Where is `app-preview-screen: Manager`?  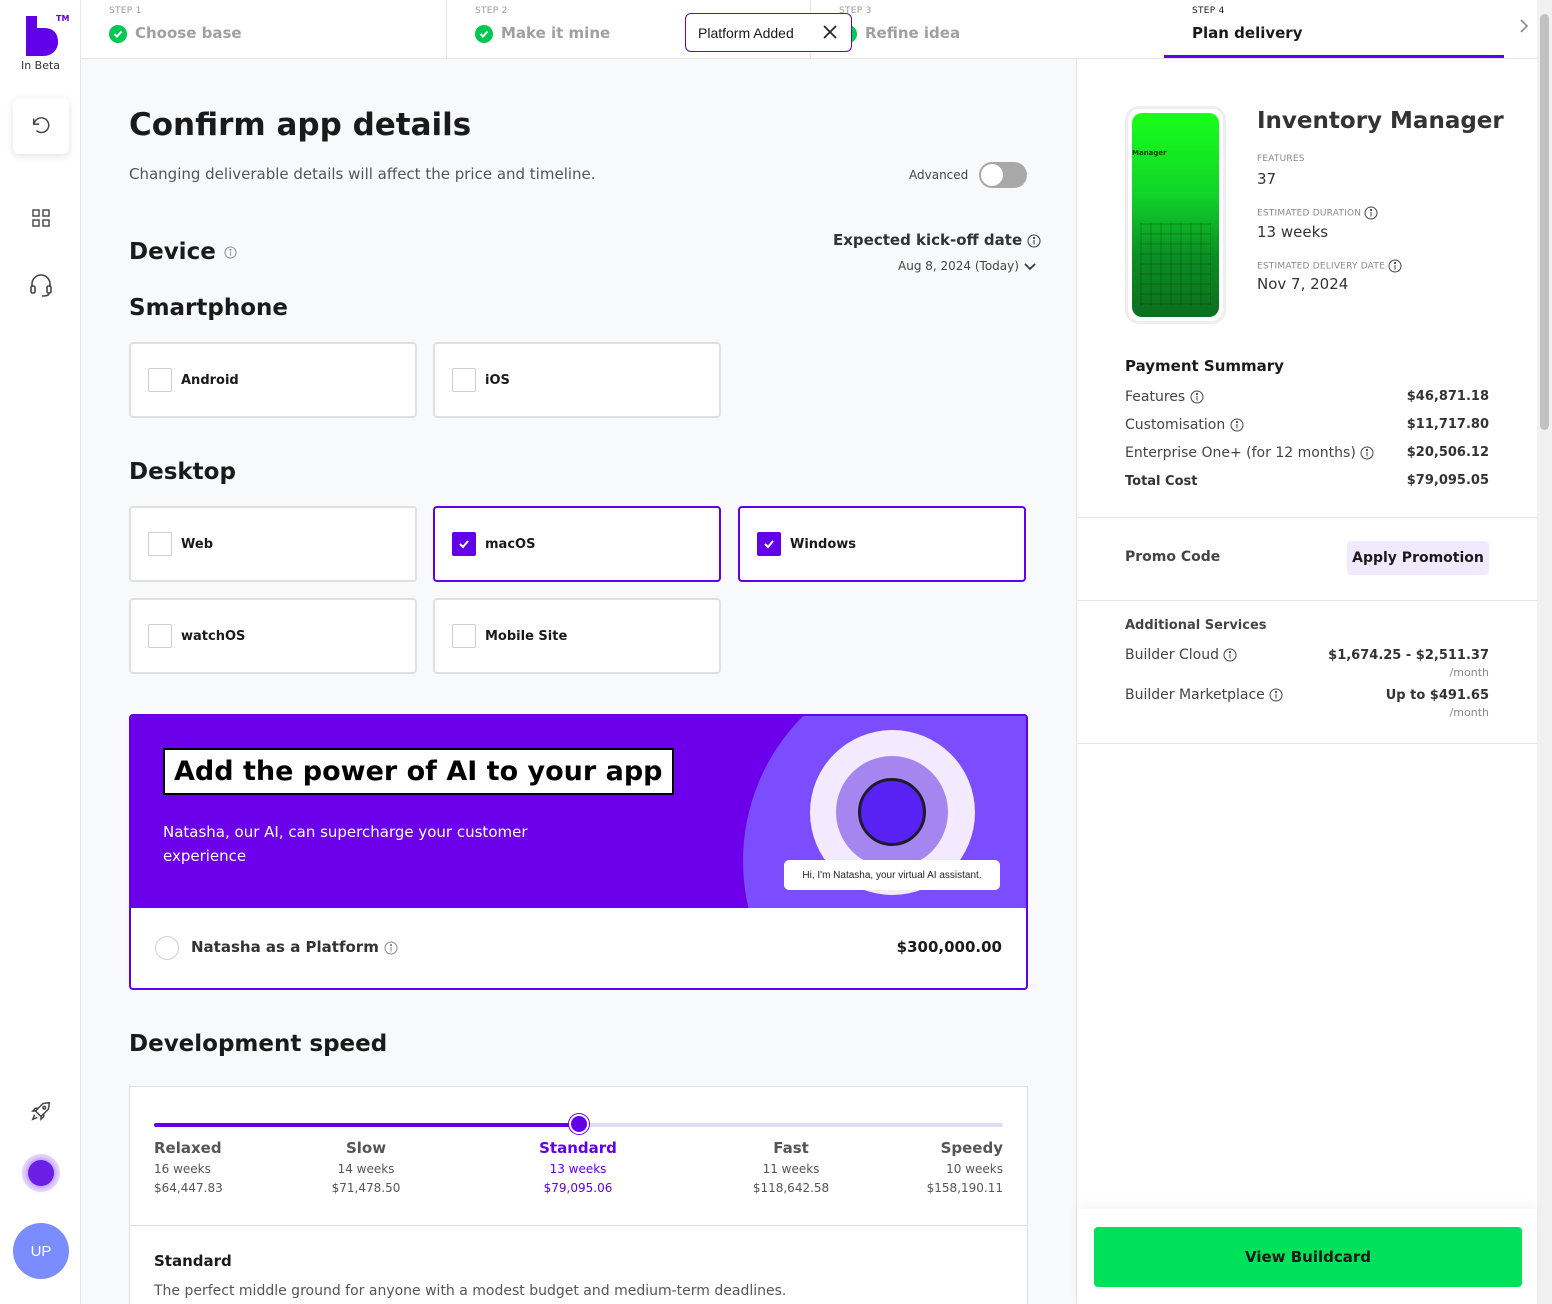
app-preview-screen: Manager is located at coordinates (1175, 215).